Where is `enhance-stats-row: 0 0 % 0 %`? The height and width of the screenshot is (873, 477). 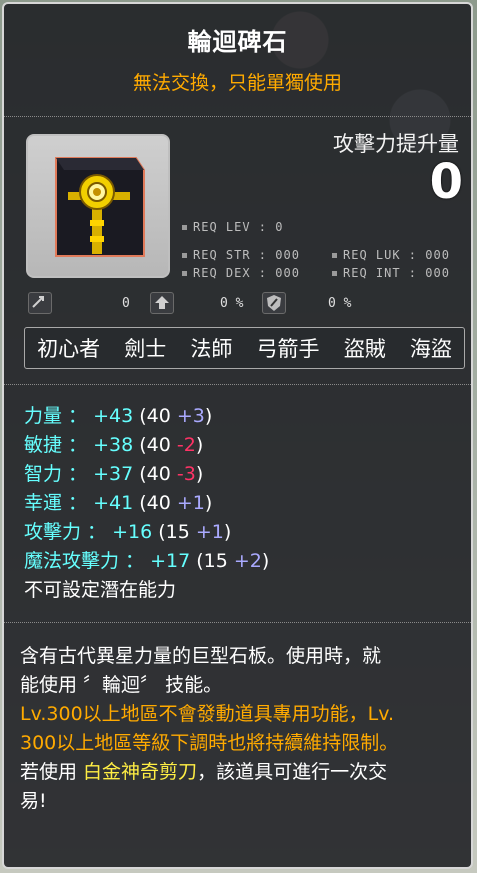
enhance-stats-row: 0 0 % 0 % is located at coordinates (249, 305).